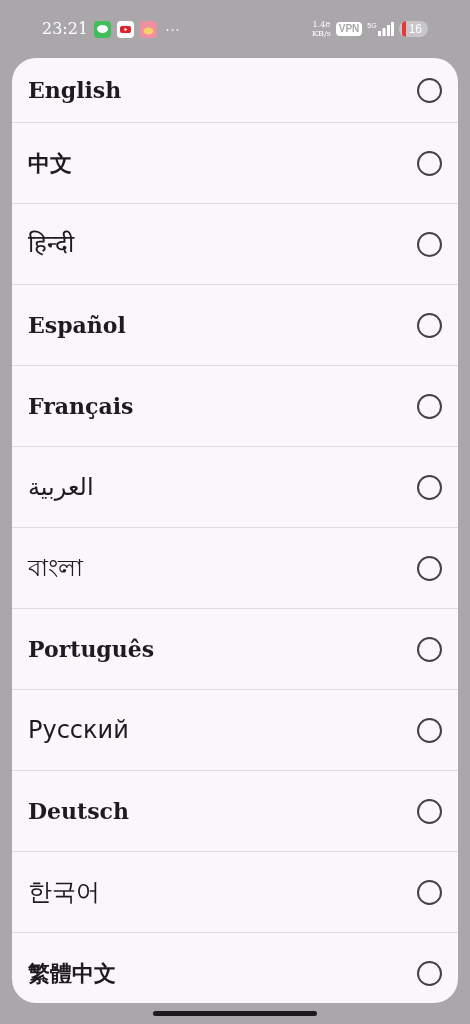 The height and width of the screenshot is (1024, 470). What do you see at coordinates (415, 29) in the screenshot?
I see `battery-level: 16` at bounding box center [415, 29].